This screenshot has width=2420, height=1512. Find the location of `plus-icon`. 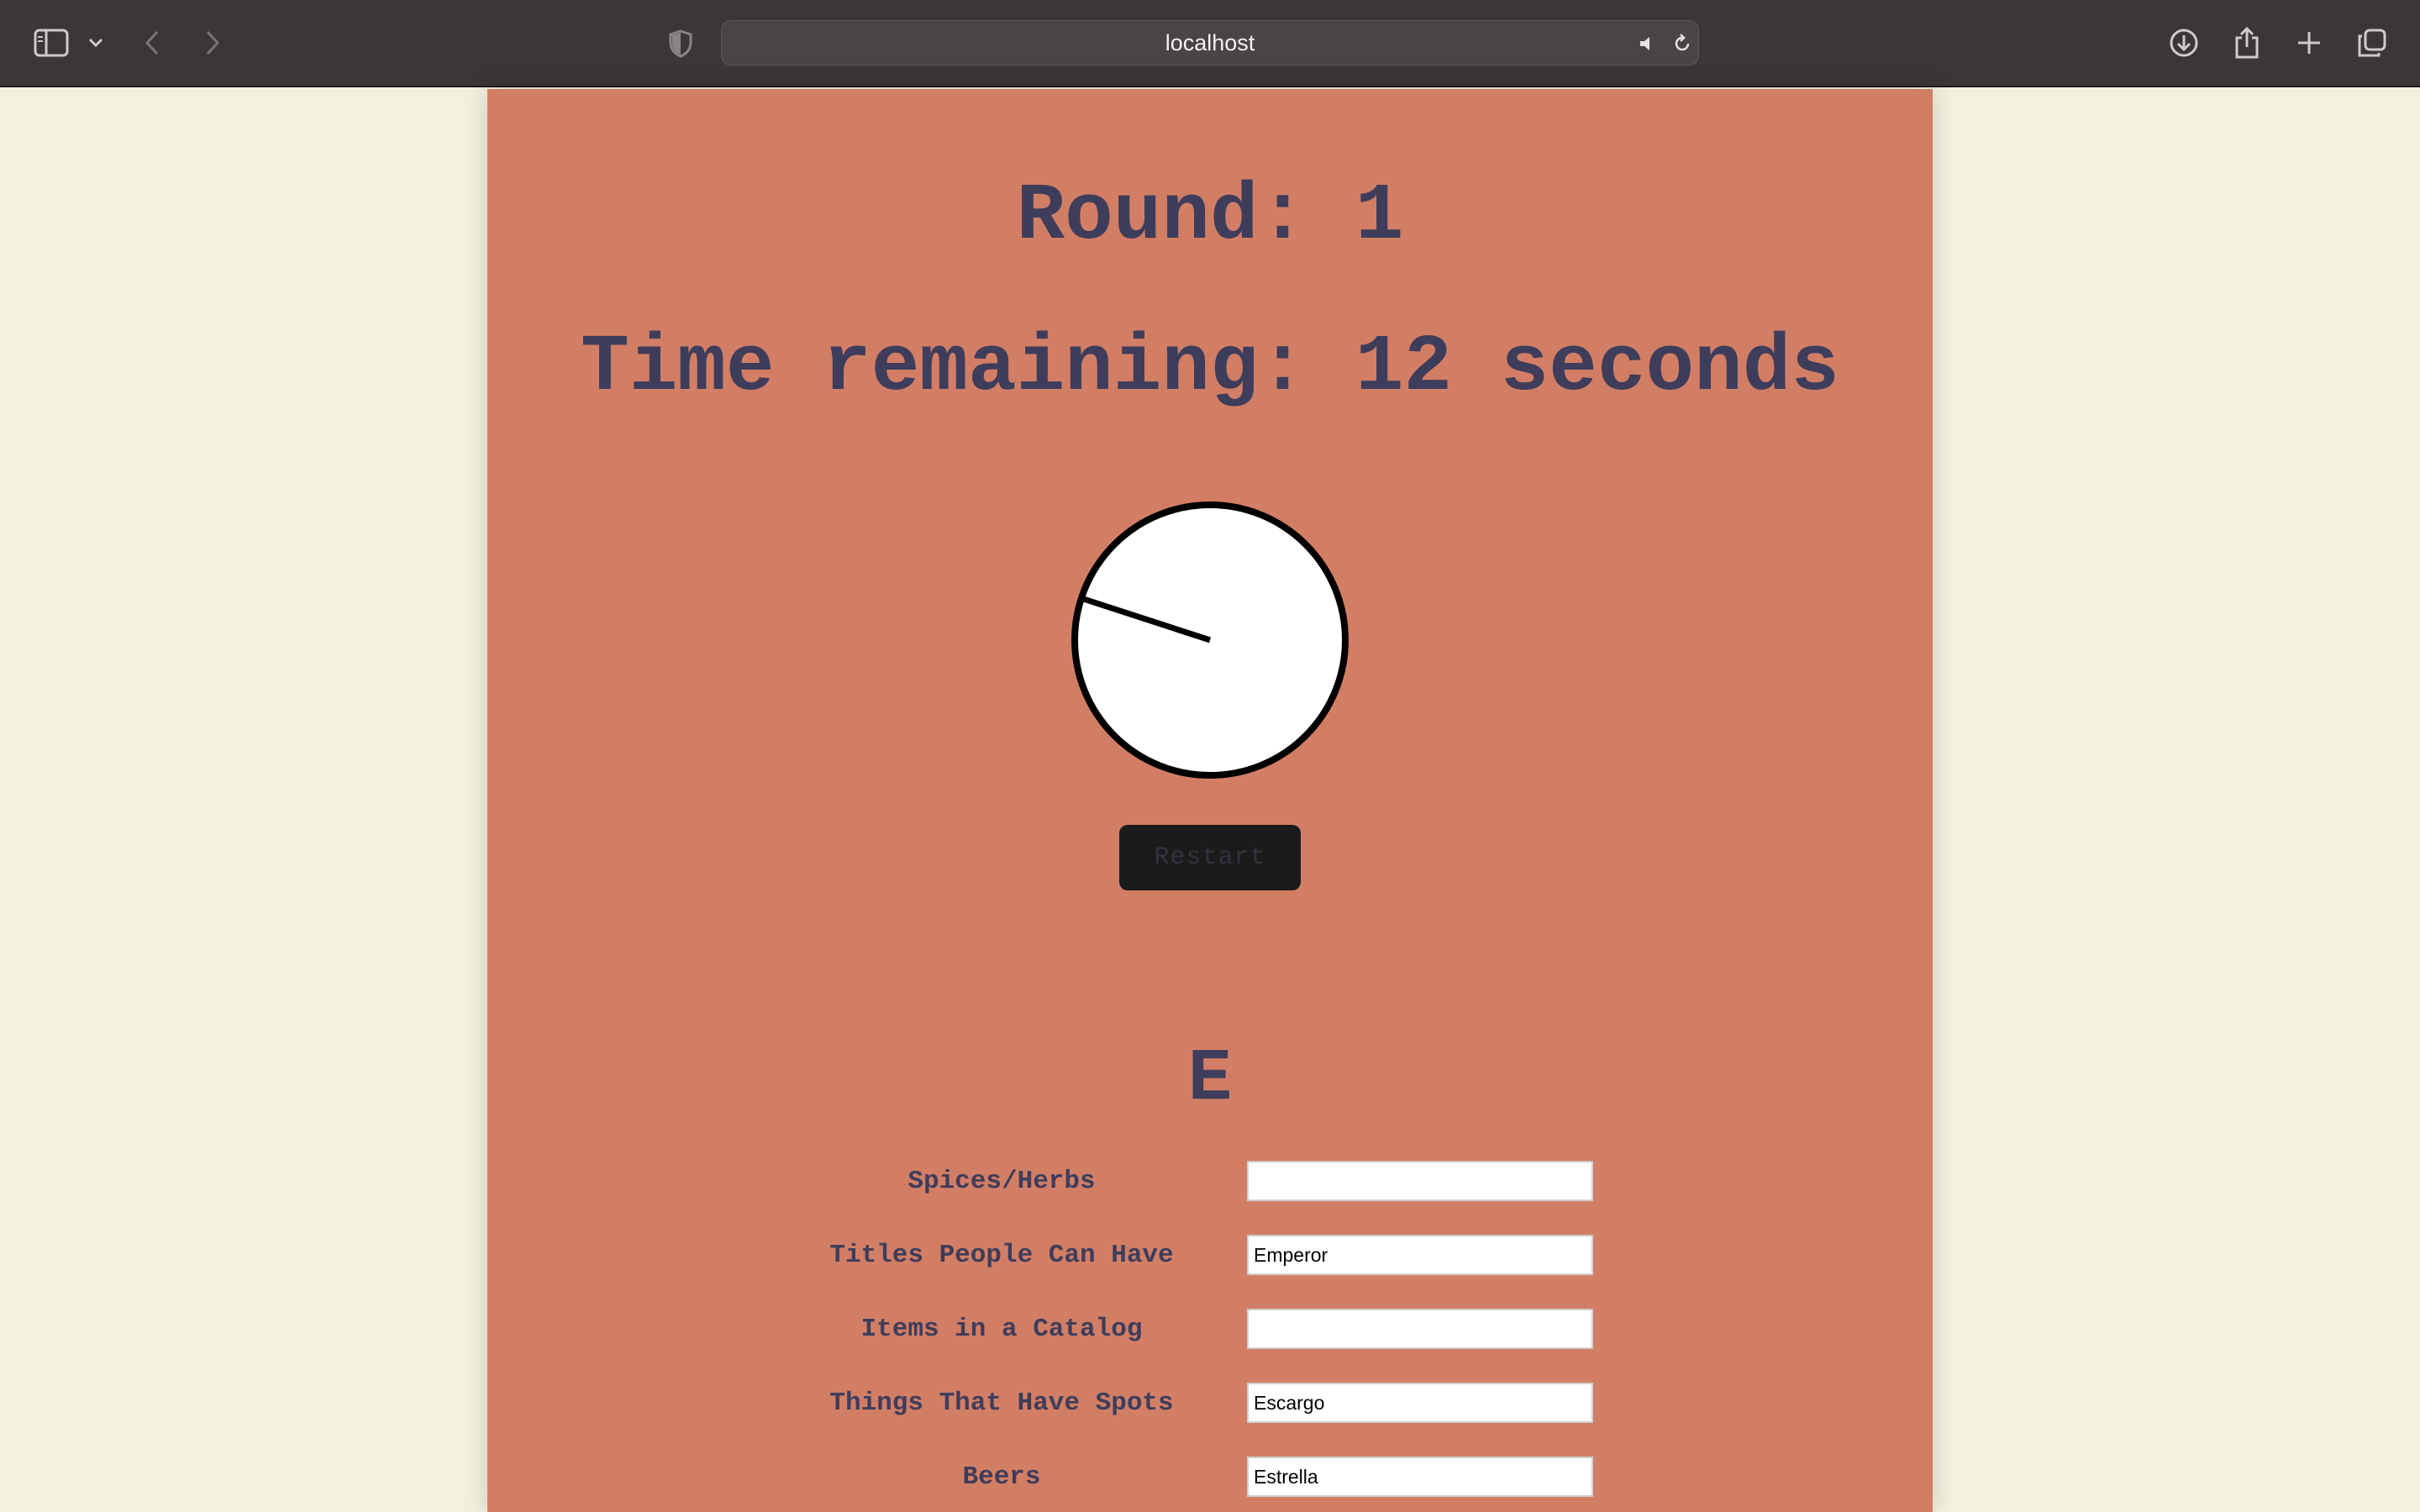

plus-icon is located at coordinates (2309, 42).